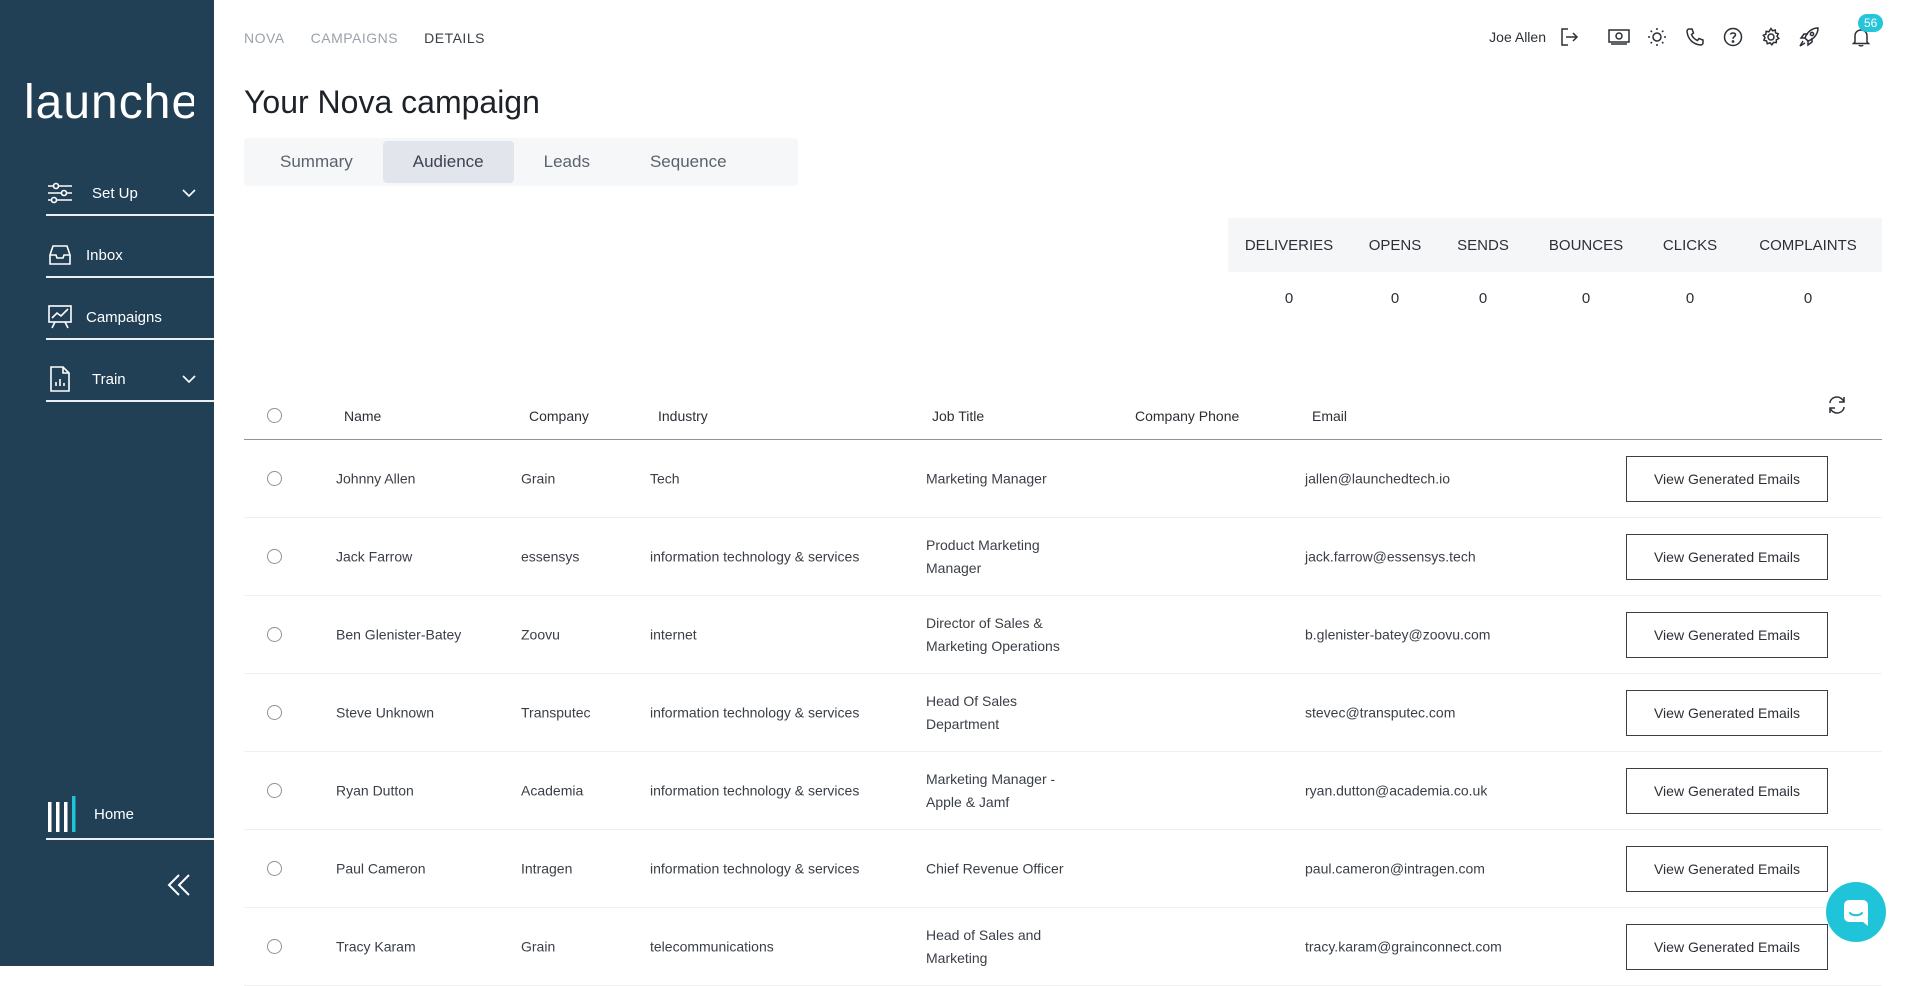 Image resolution: width=1906 pixels, height=986 pixels. Describe the element at coordinates (1867, 31) in the screenshot. I see `notifications-button: 56` at that location.